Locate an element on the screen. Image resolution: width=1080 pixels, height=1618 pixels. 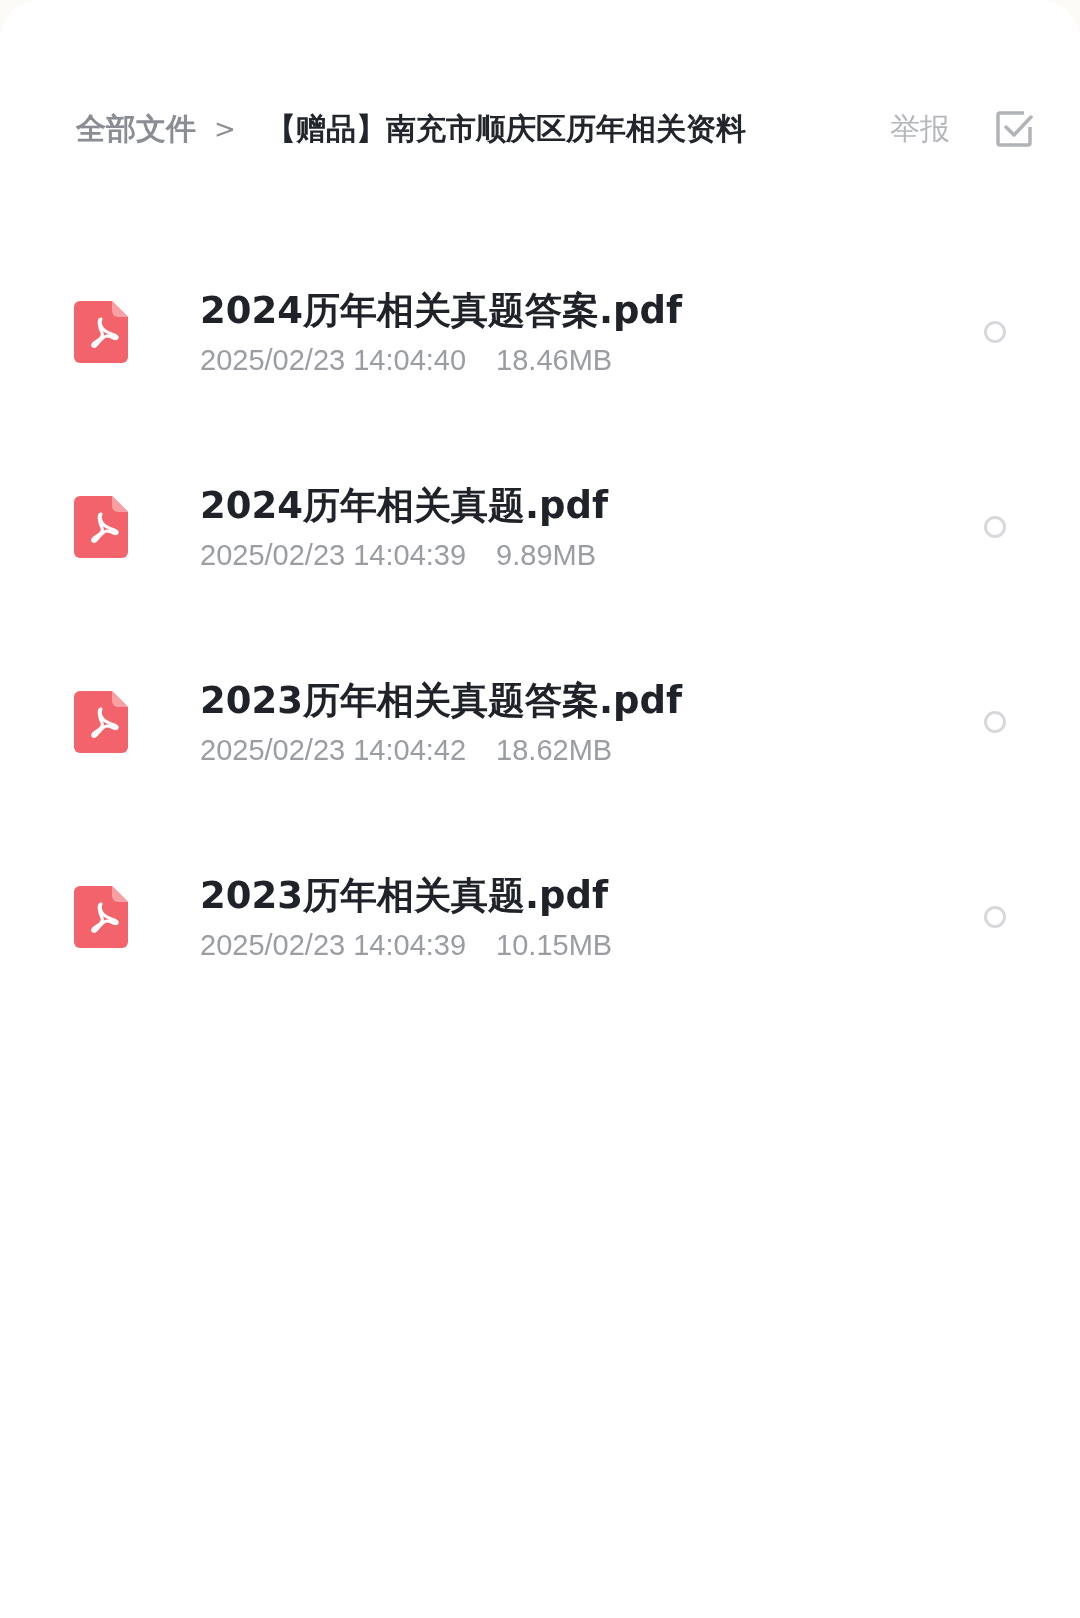
file-date: 2025/02/23 14:04:42 is located at coordinates (333, 750).